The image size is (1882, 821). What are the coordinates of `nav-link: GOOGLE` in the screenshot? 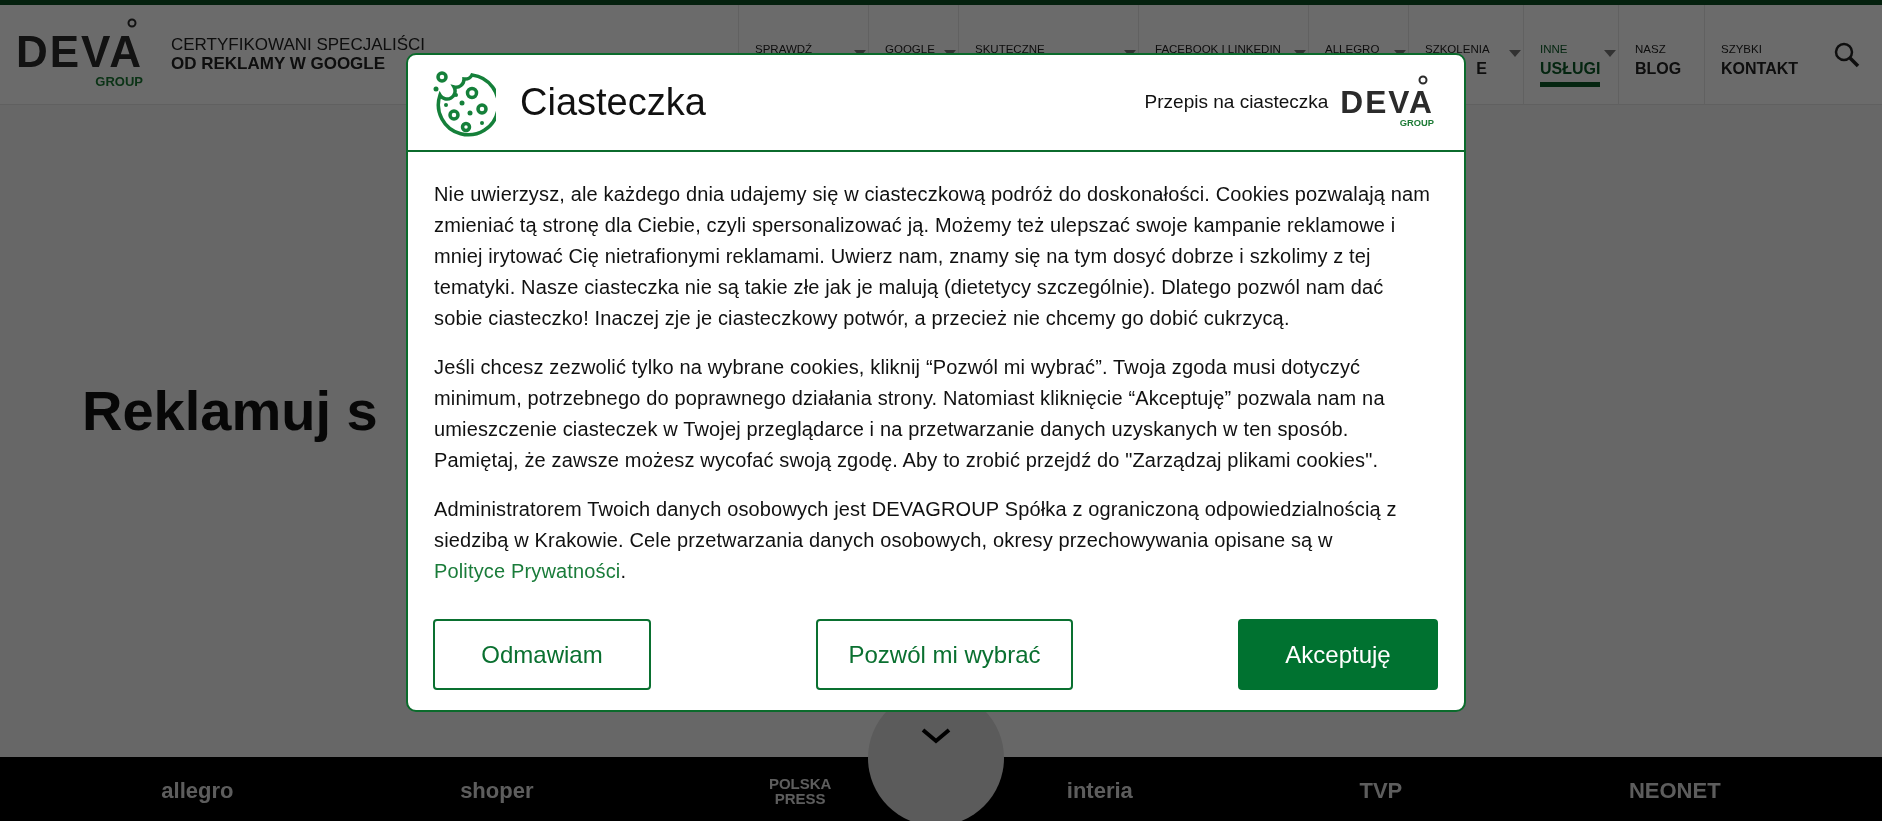 It's located at (910, 49).